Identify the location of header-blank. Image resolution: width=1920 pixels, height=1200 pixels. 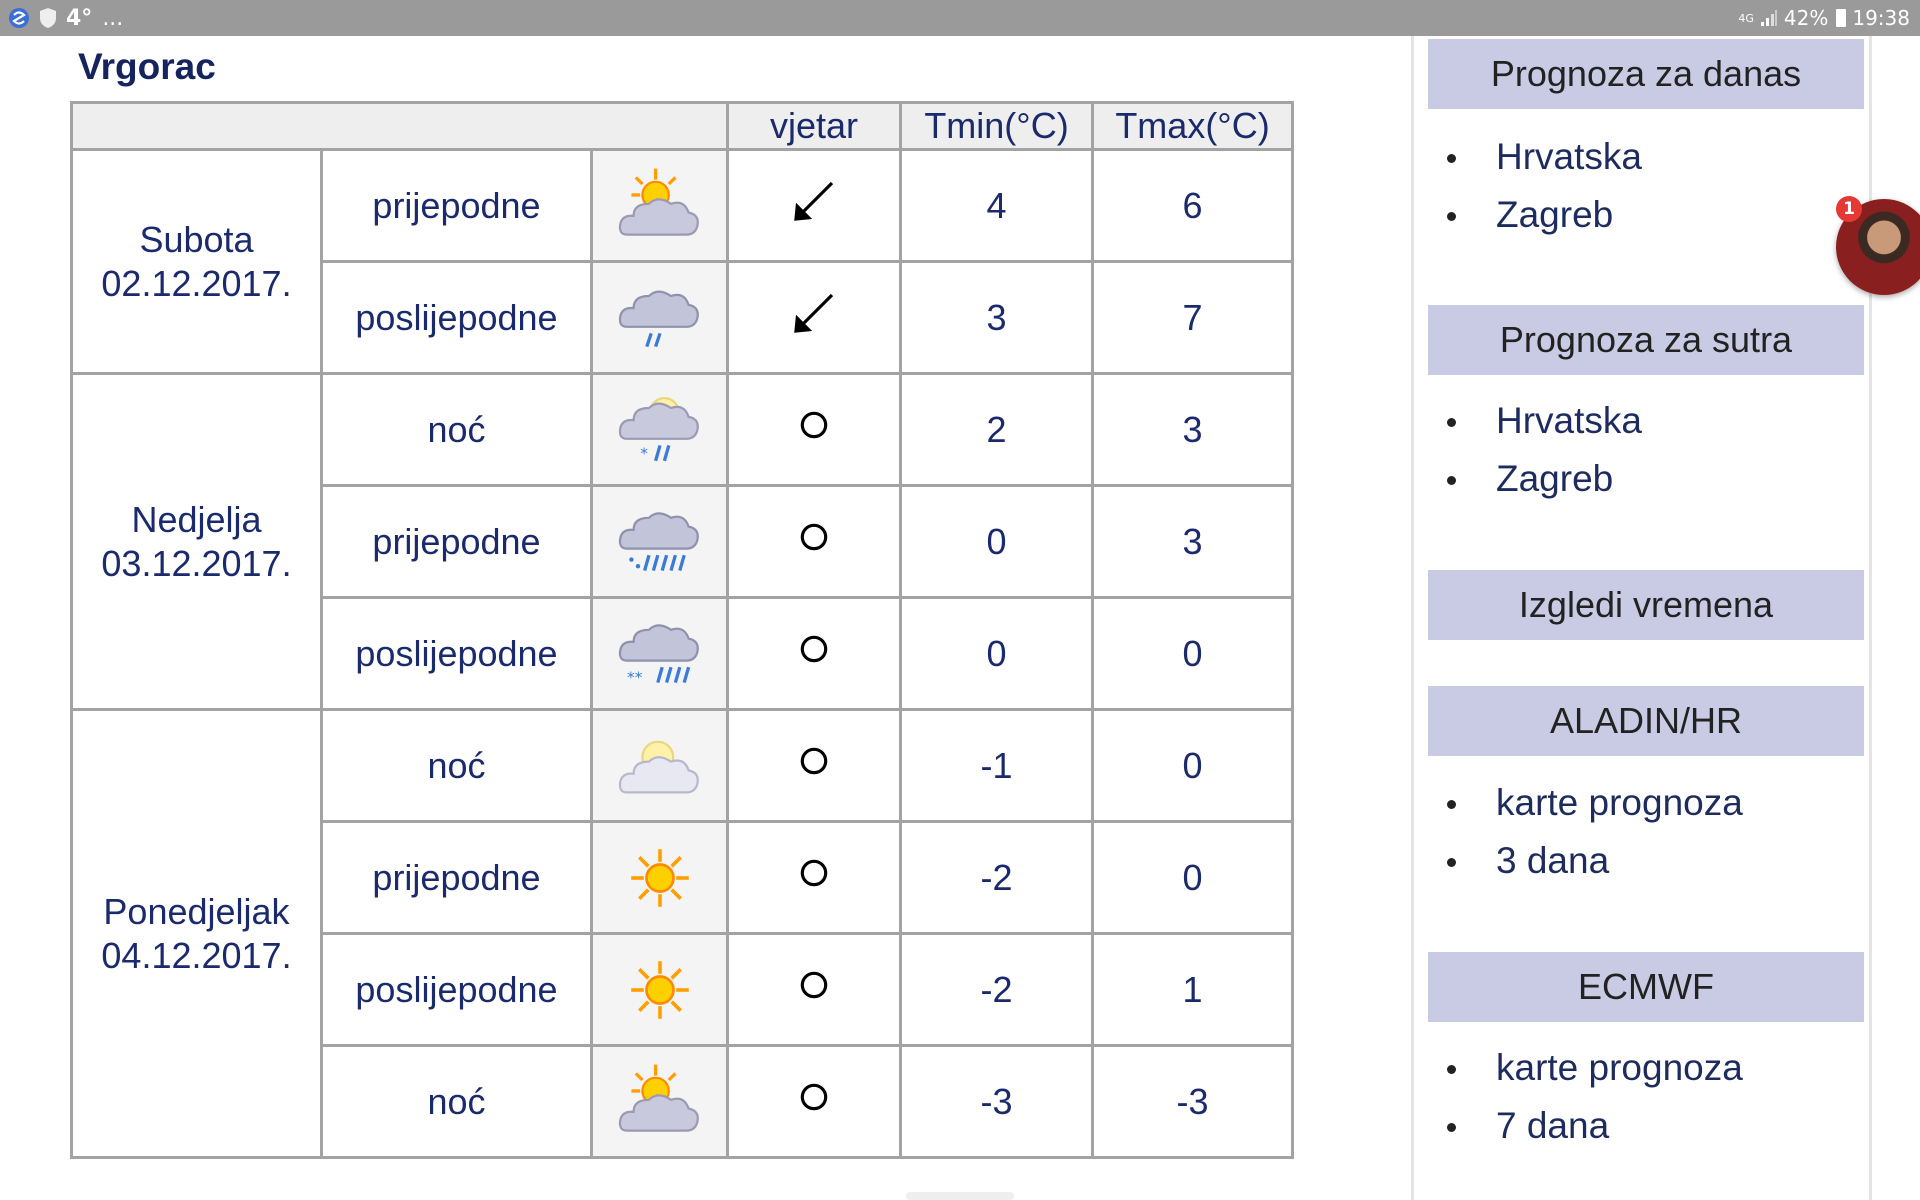
(399, 126).